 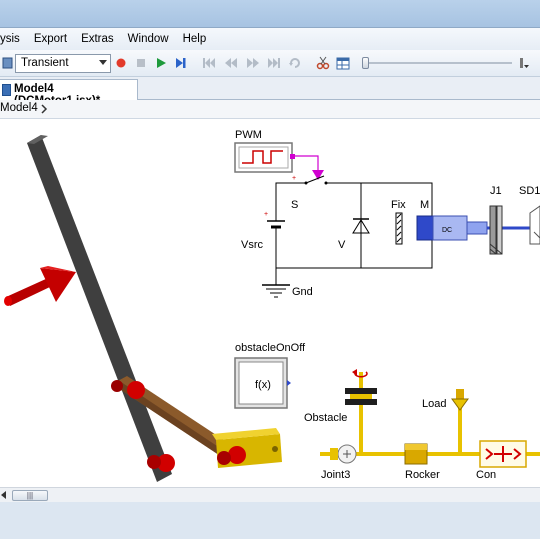 I want to click on forward-end-icon, so click(x=274, y=63).